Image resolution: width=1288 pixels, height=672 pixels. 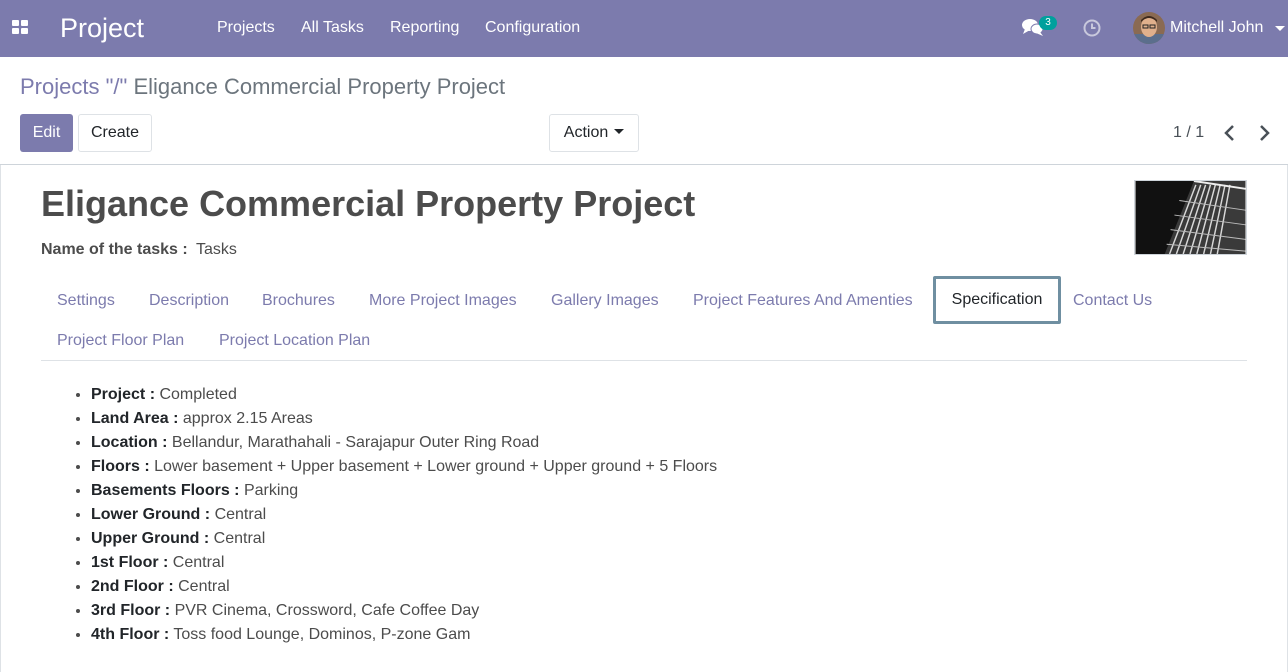 I want to click on menu-all-tasks: All Tasks, so click(x=332, y=28).